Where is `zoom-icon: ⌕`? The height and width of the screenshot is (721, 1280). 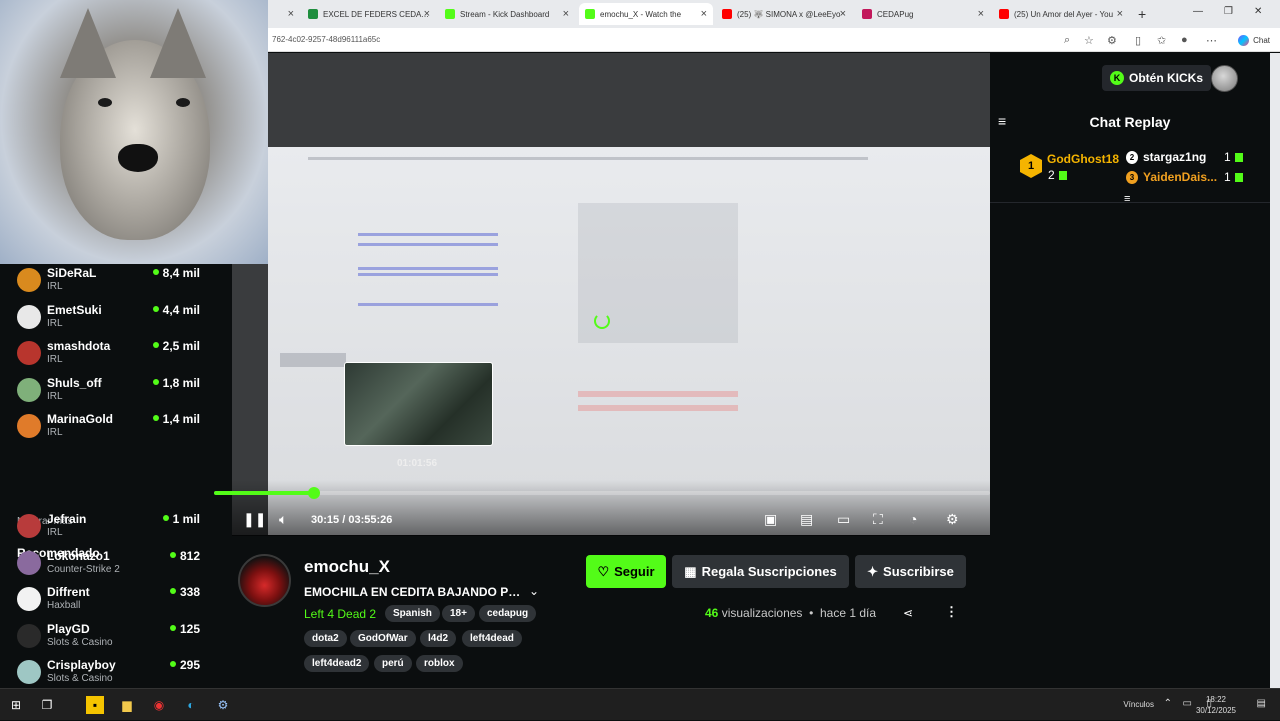 zoom-icon: ⌕ is located at coordinates (1067, 40).